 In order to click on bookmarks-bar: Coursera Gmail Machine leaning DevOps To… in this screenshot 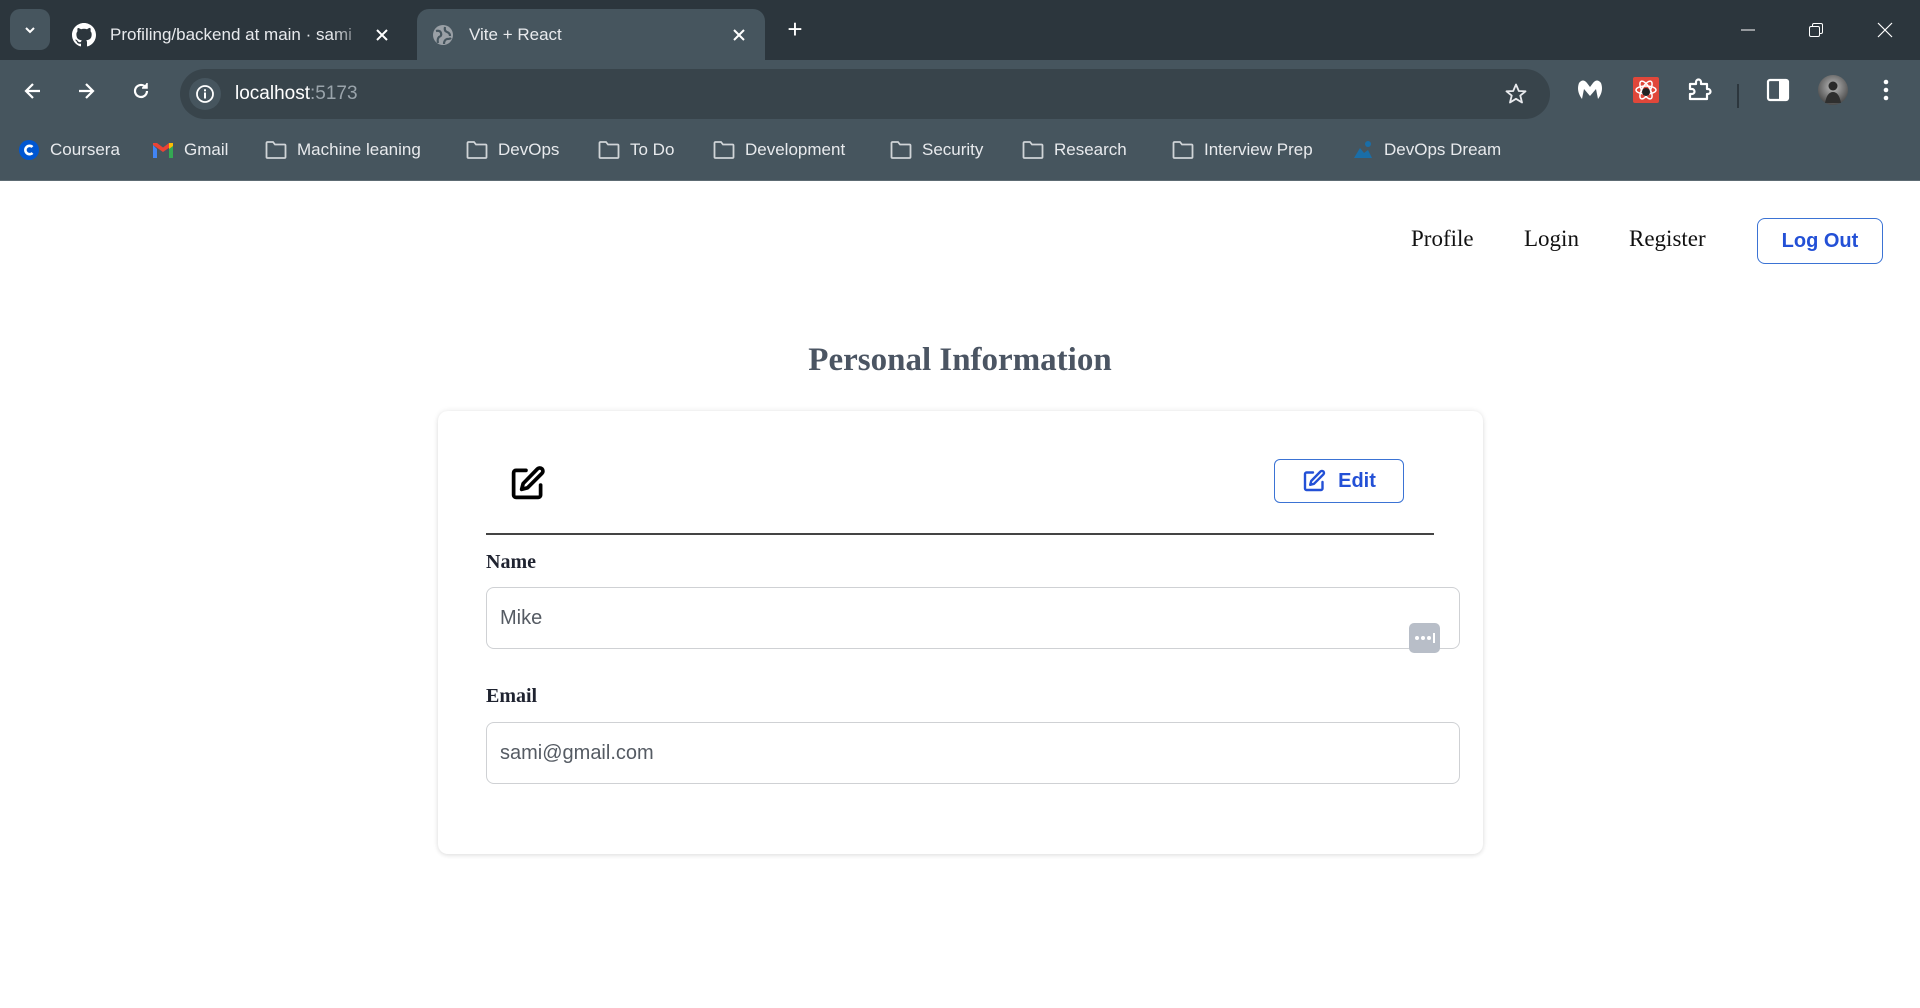, I will do `click(960, 150)`.